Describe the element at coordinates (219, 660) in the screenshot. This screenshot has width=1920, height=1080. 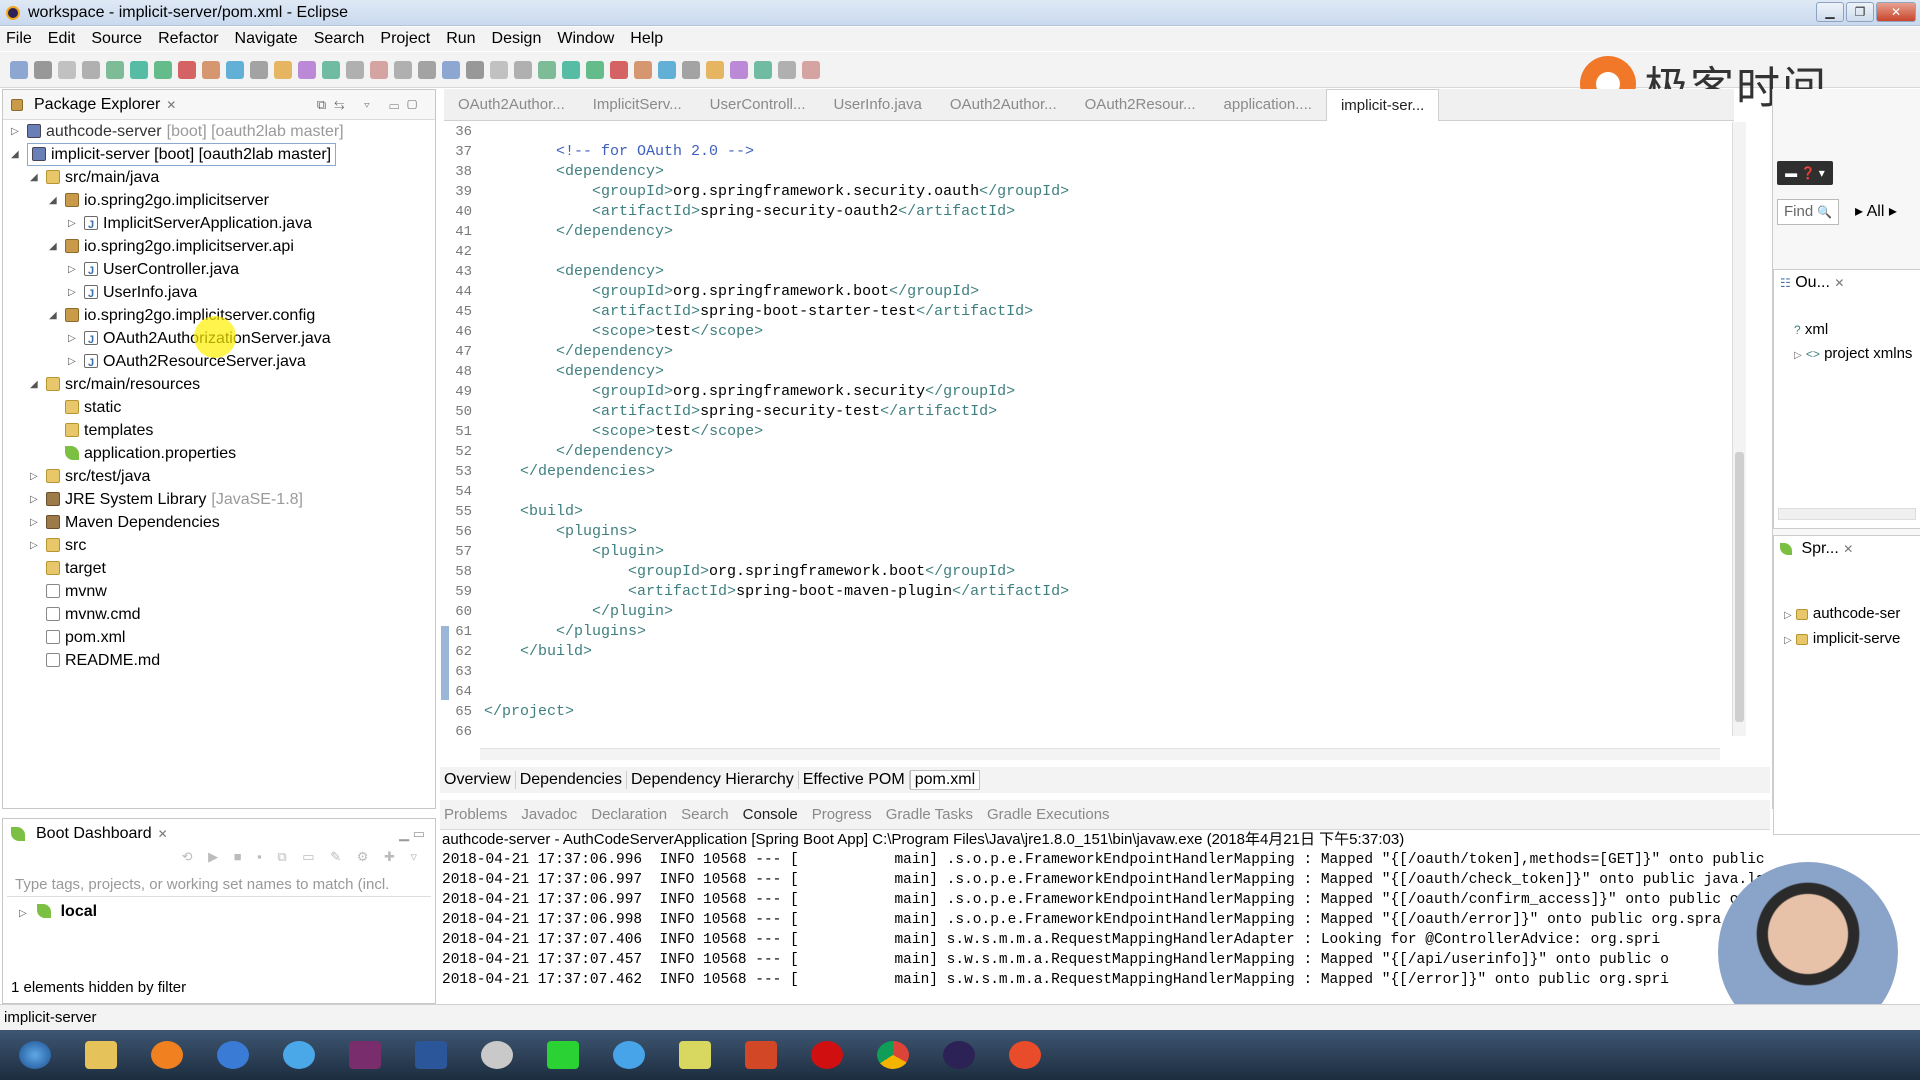
I see `tree-item: README.md` at that location.